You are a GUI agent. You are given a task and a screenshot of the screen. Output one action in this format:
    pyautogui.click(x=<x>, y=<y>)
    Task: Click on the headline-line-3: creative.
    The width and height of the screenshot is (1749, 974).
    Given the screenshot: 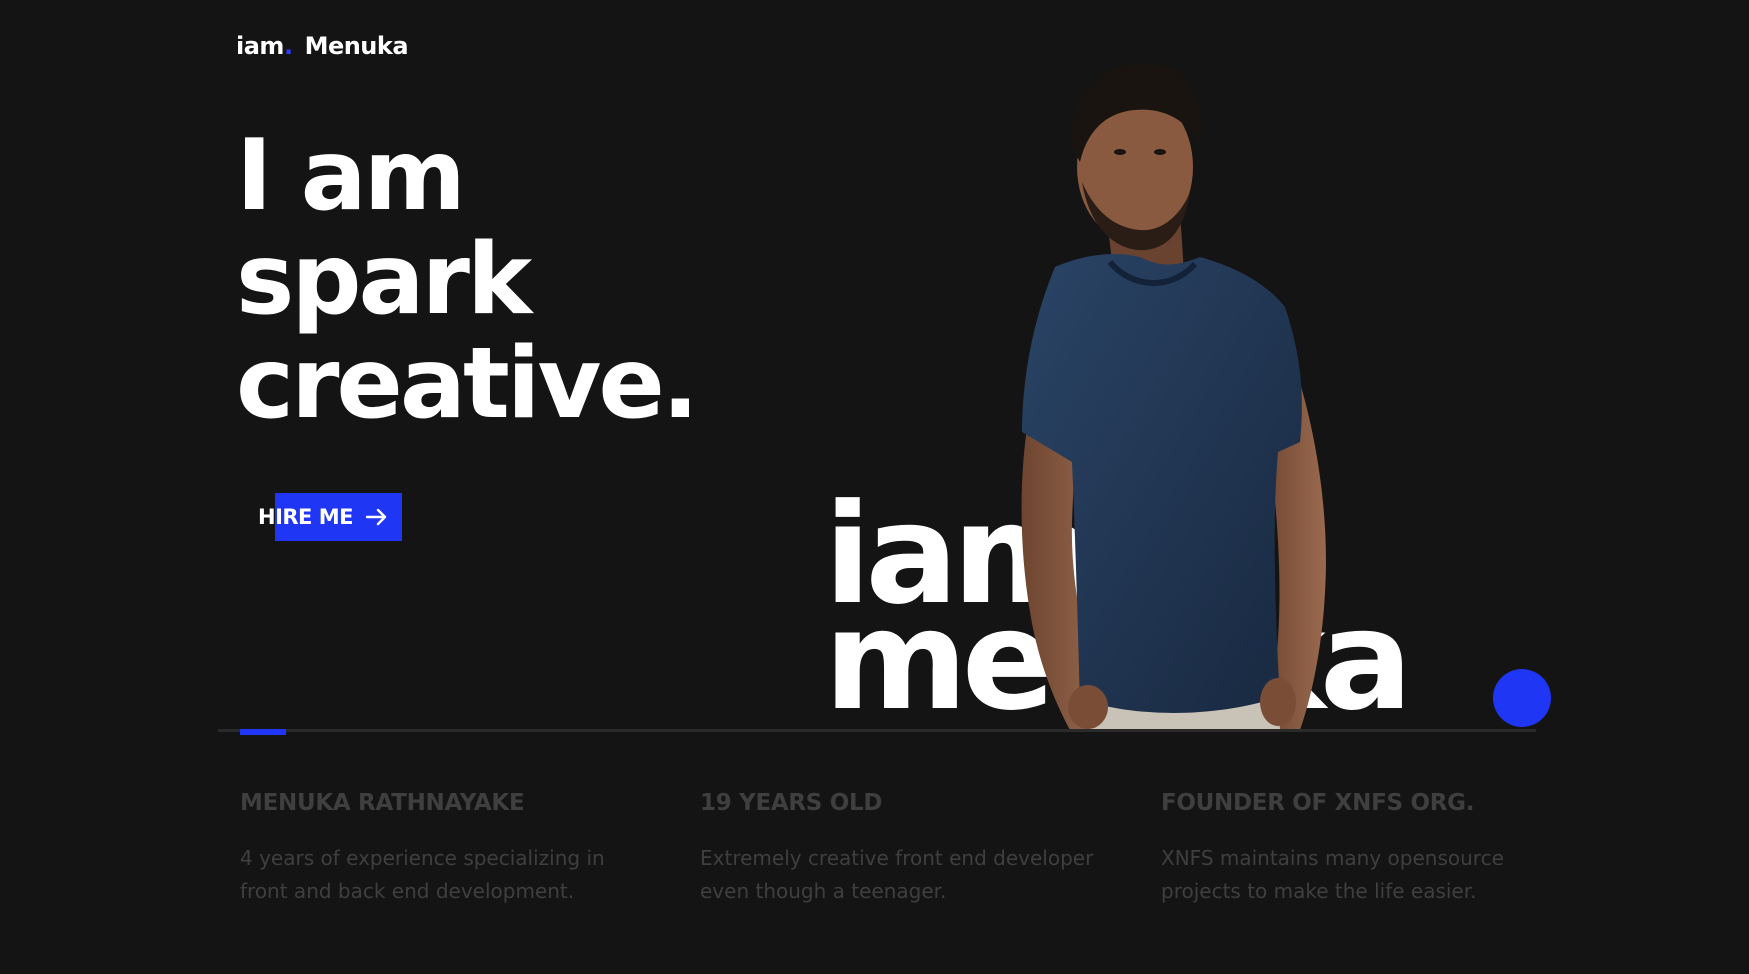 What is the action you would take?
    pyautogui.click(x=467, y=384)
    